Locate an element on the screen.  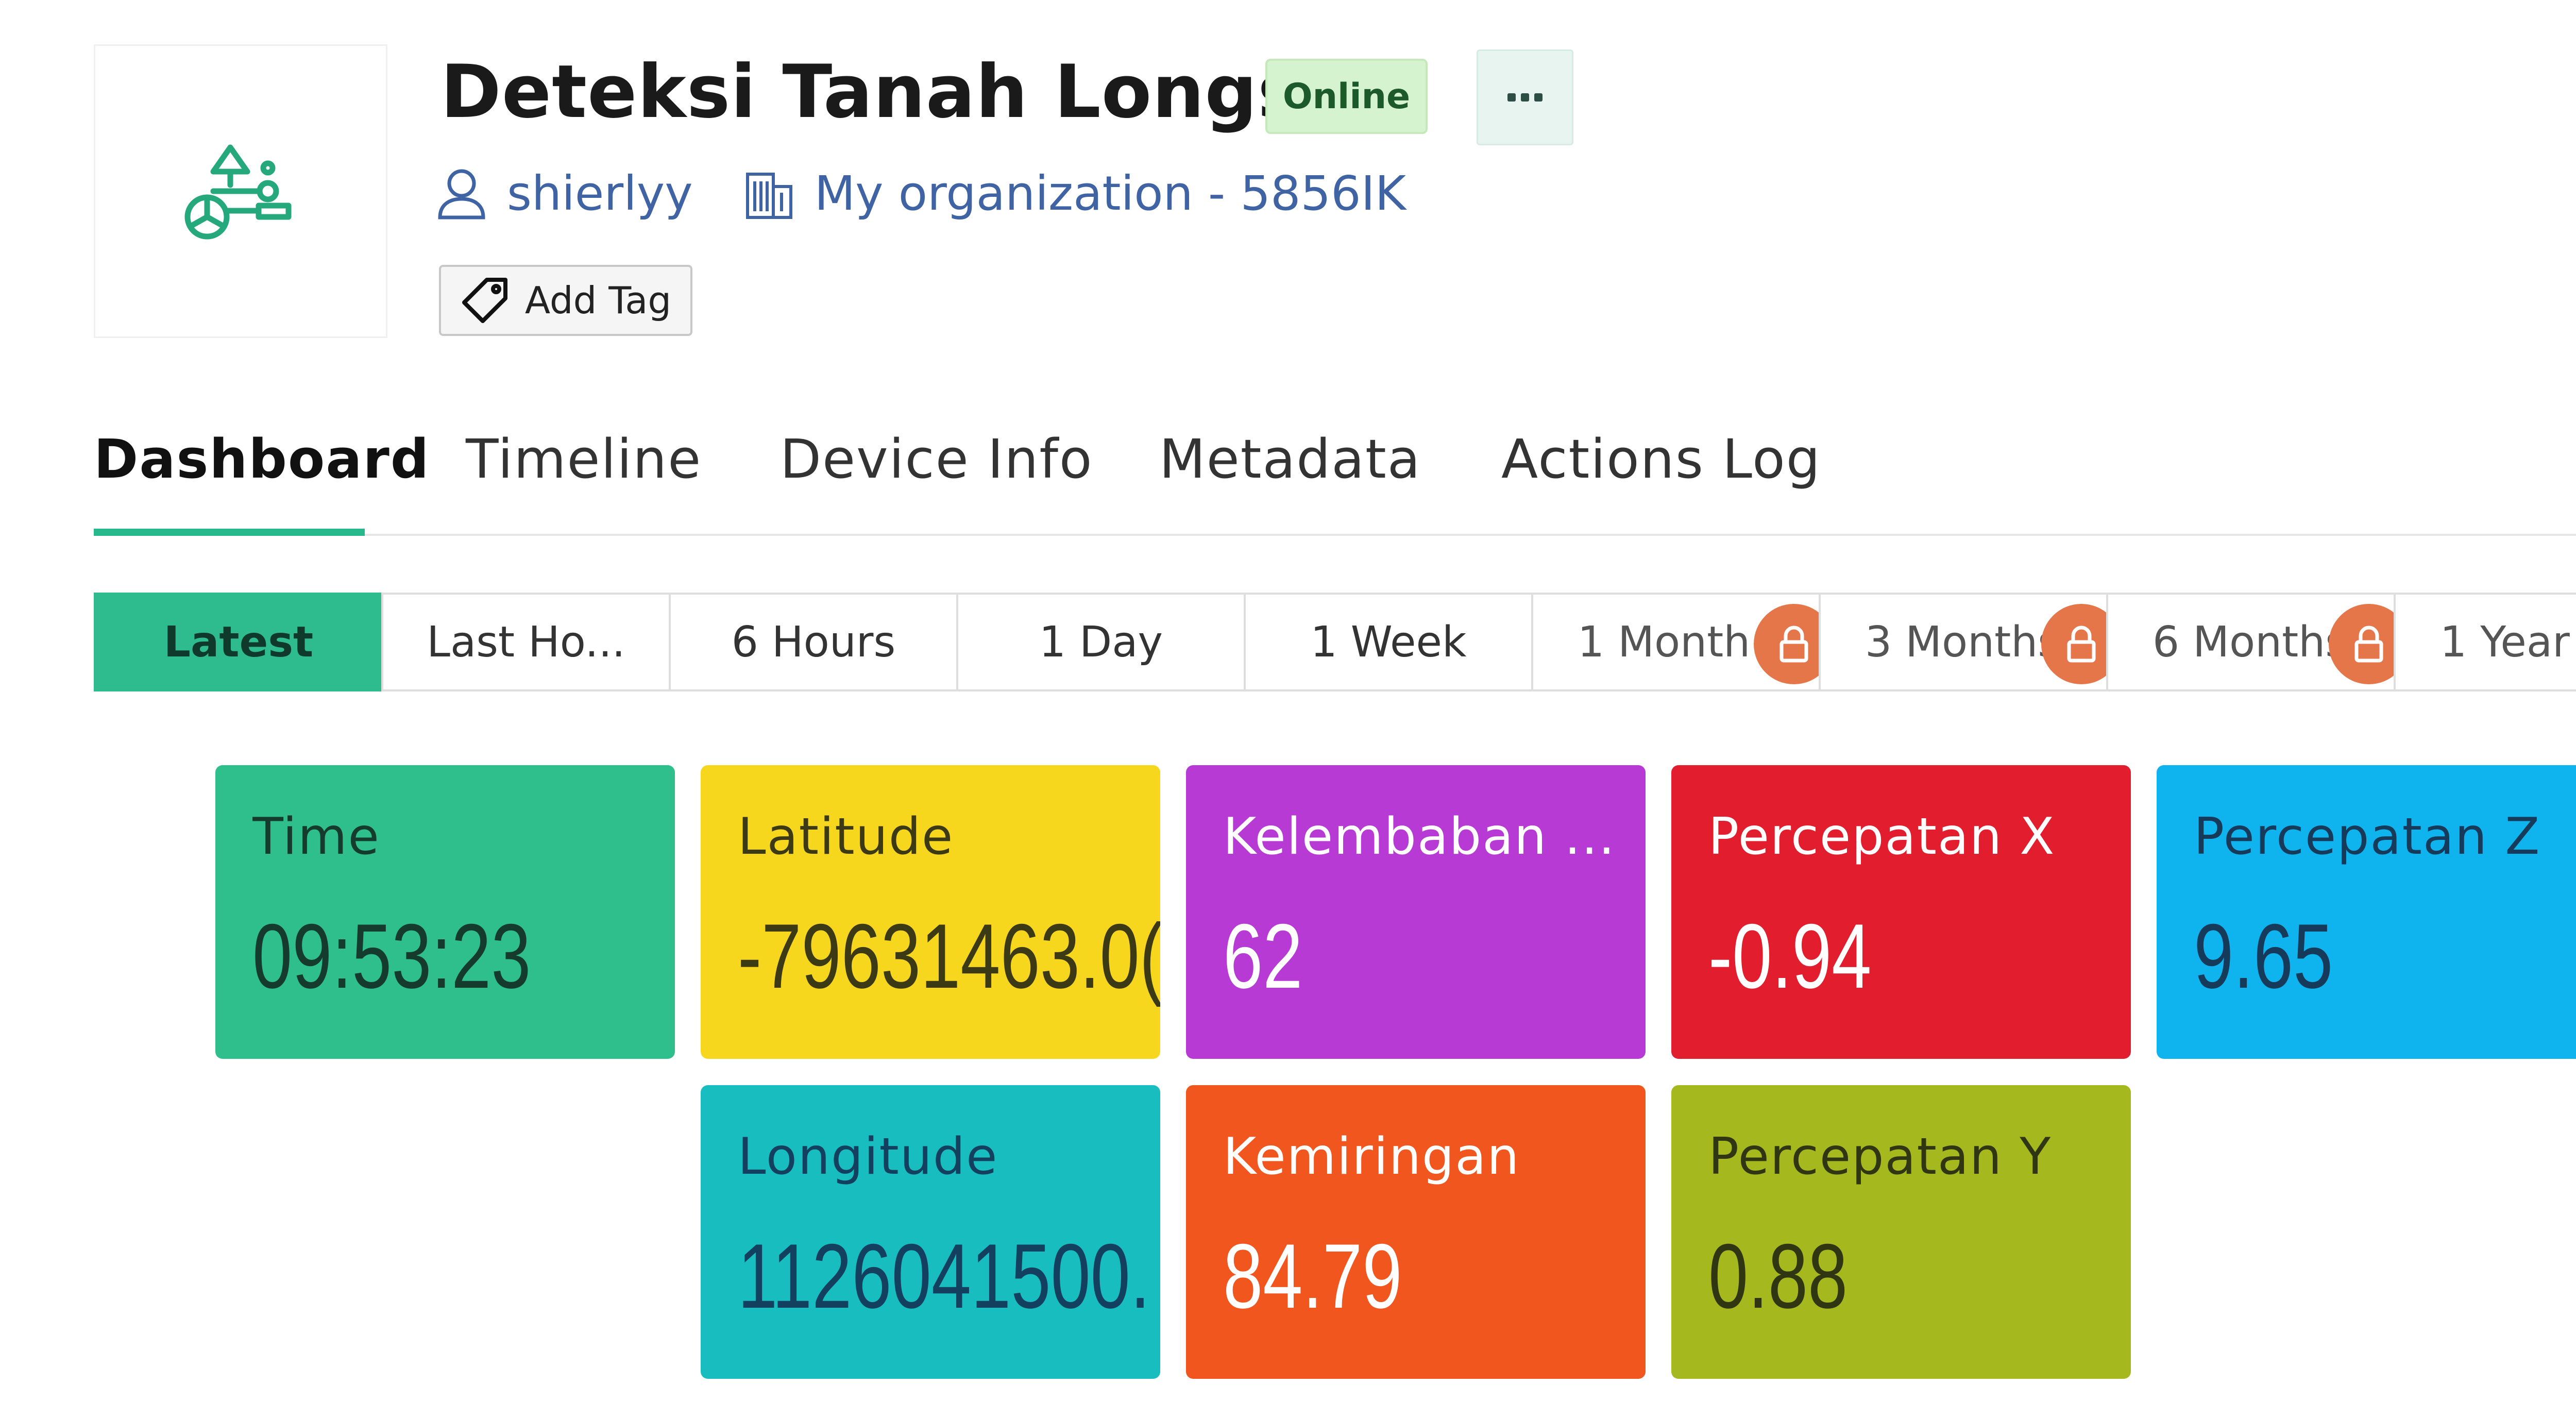
range-latest: Latest is located at coordinates (238, 642).